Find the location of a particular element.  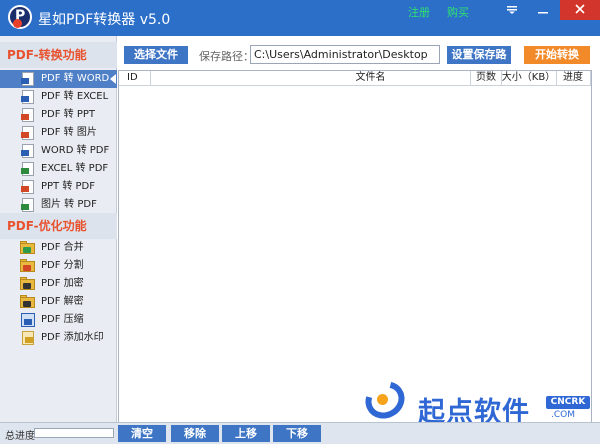

close-button is located at coordinates (580, 10).